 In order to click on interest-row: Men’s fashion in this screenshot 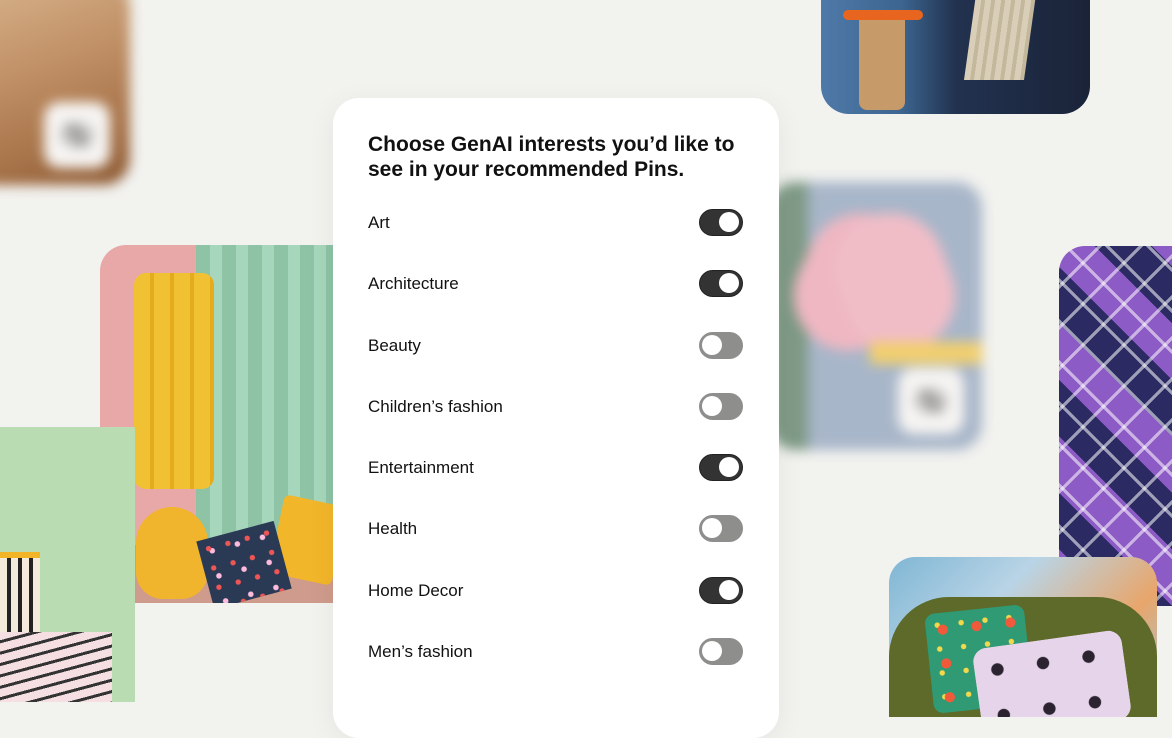, I will do `click(556, 663)`.